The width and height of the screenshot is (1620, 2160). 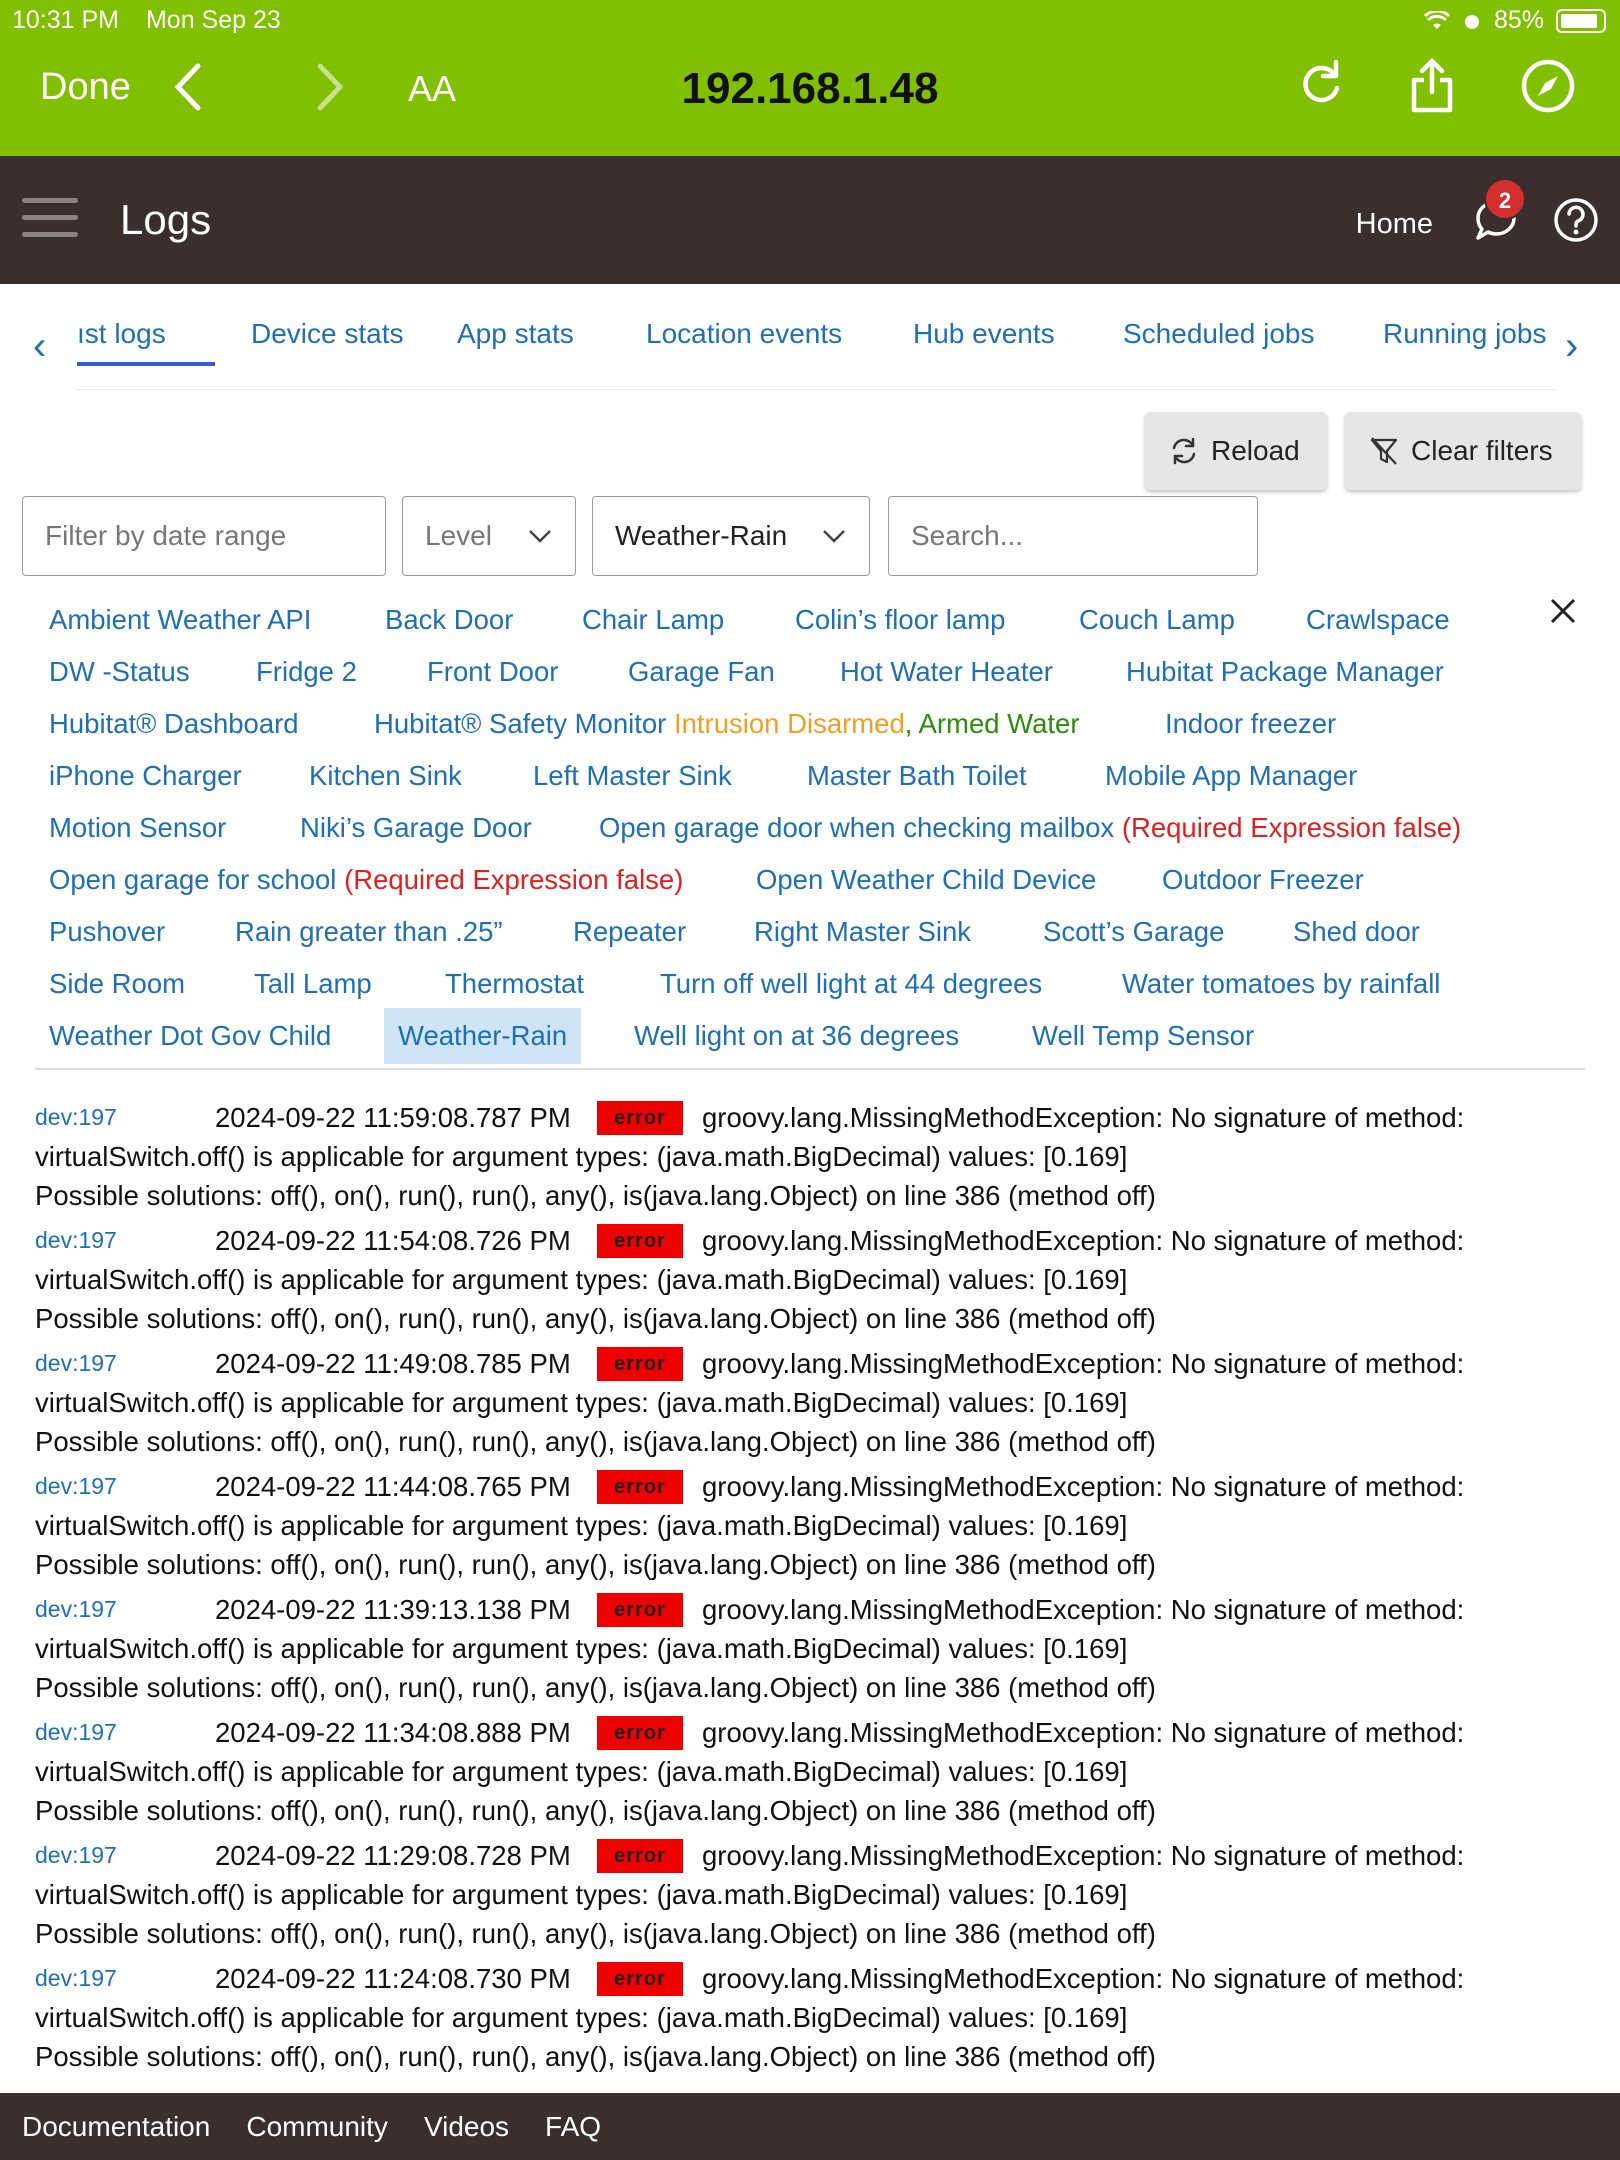 What do you see at coordinates (483, 1036) in the screenshot?
I see `device-filter-item-selected: Weather-Rain` at bounding box center [483, 1036].